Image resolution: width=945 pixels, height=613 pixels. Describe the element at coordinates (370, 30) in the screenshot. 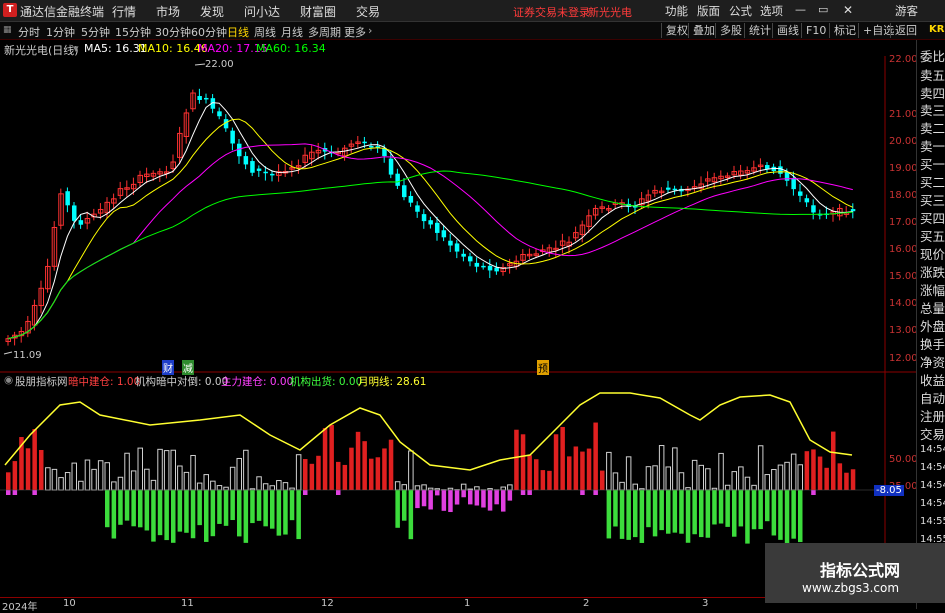

I see `chevron-right-icon: ›` at that location.